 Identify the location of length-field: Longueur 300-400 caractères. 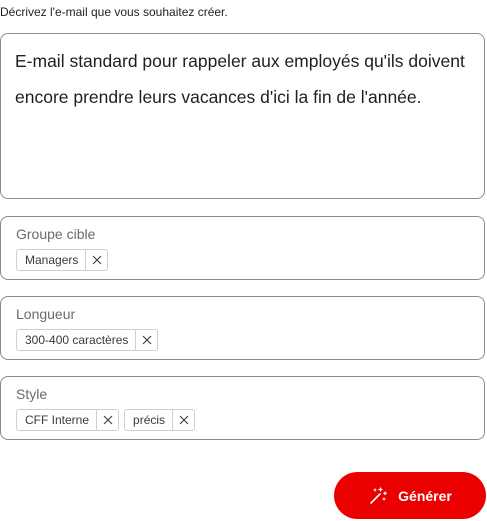
(242, 328).